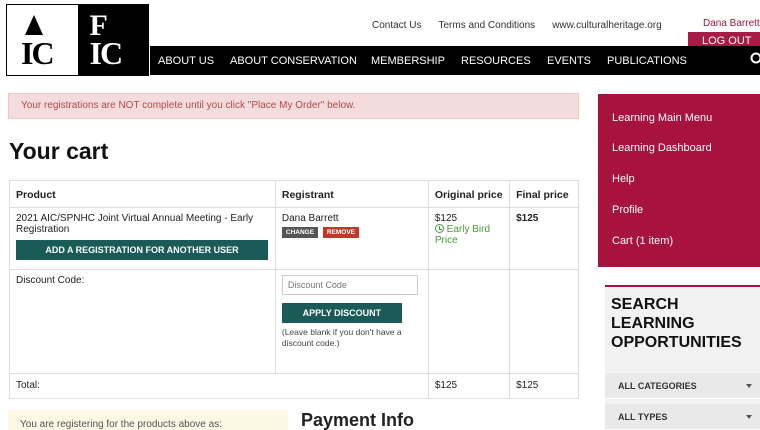  I want to click on website-link: www.culturalheritage.org, so click(607, 25).